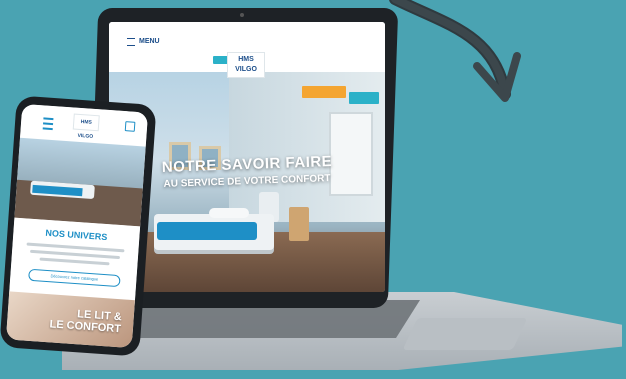 The width and height of the screenshot is (626, 379). Describe the element at coordinates (324, 92) in the screenshot. I see `cta-orange-button` at that location.